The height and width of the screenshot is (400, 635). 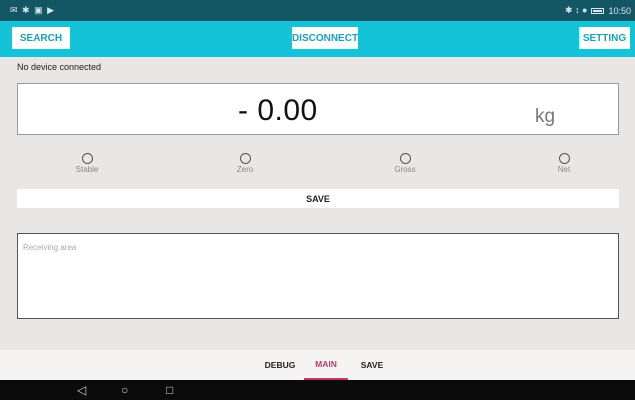 I want to click on tab-save: SAVE, so click(x=372, y=365).